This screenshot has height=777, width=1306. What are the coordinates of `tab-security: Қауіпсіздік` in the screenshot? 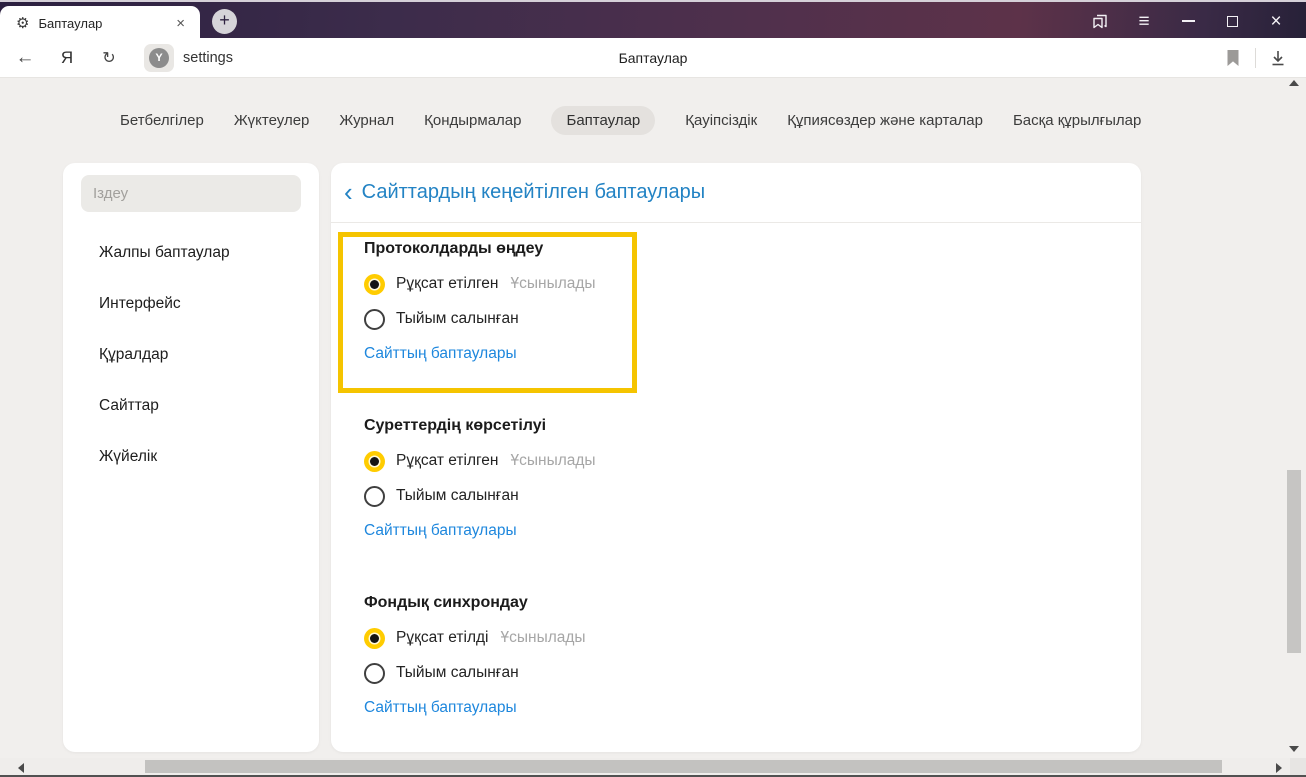 It's located at (721, 120).